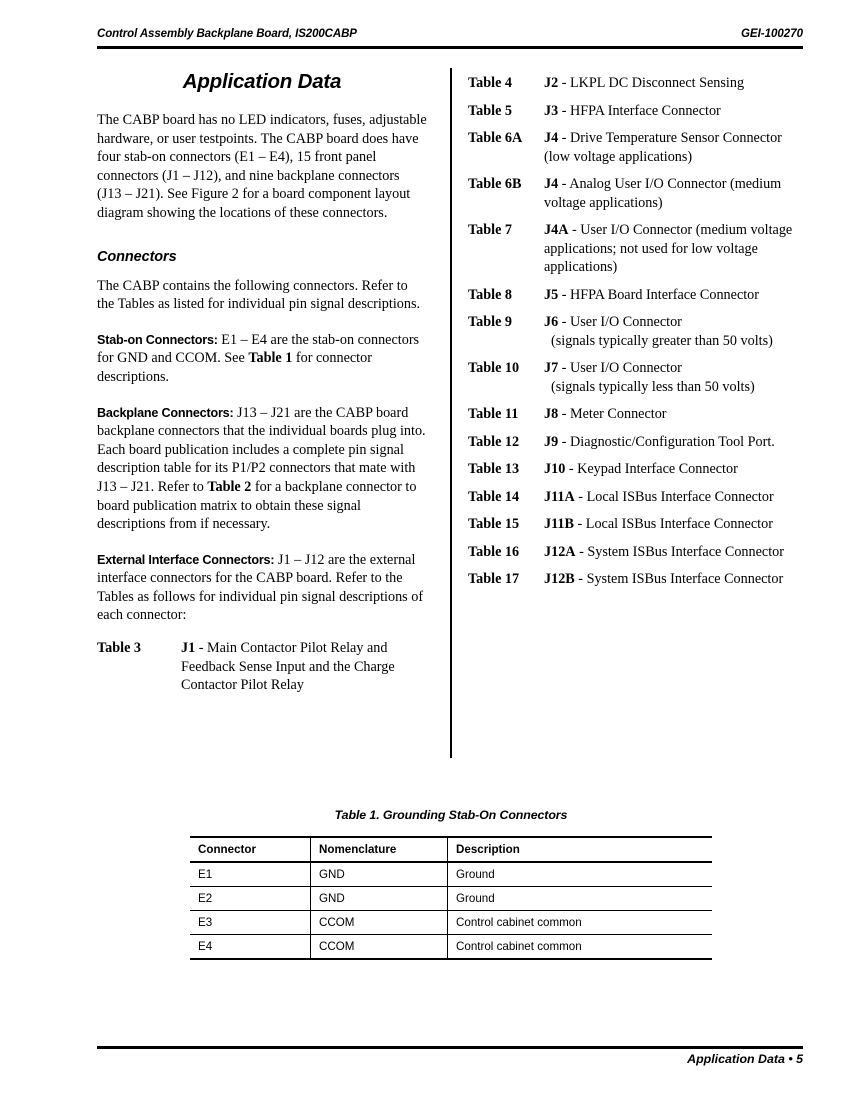 Image resolution: width=850 pixels, height=1100 pixels. What do you see at coordinates (451, 815) in the screenshot?
I see `table-1-caption: Table 1. Grounding Stab-On Connectors` at bounding box center [451, 815].